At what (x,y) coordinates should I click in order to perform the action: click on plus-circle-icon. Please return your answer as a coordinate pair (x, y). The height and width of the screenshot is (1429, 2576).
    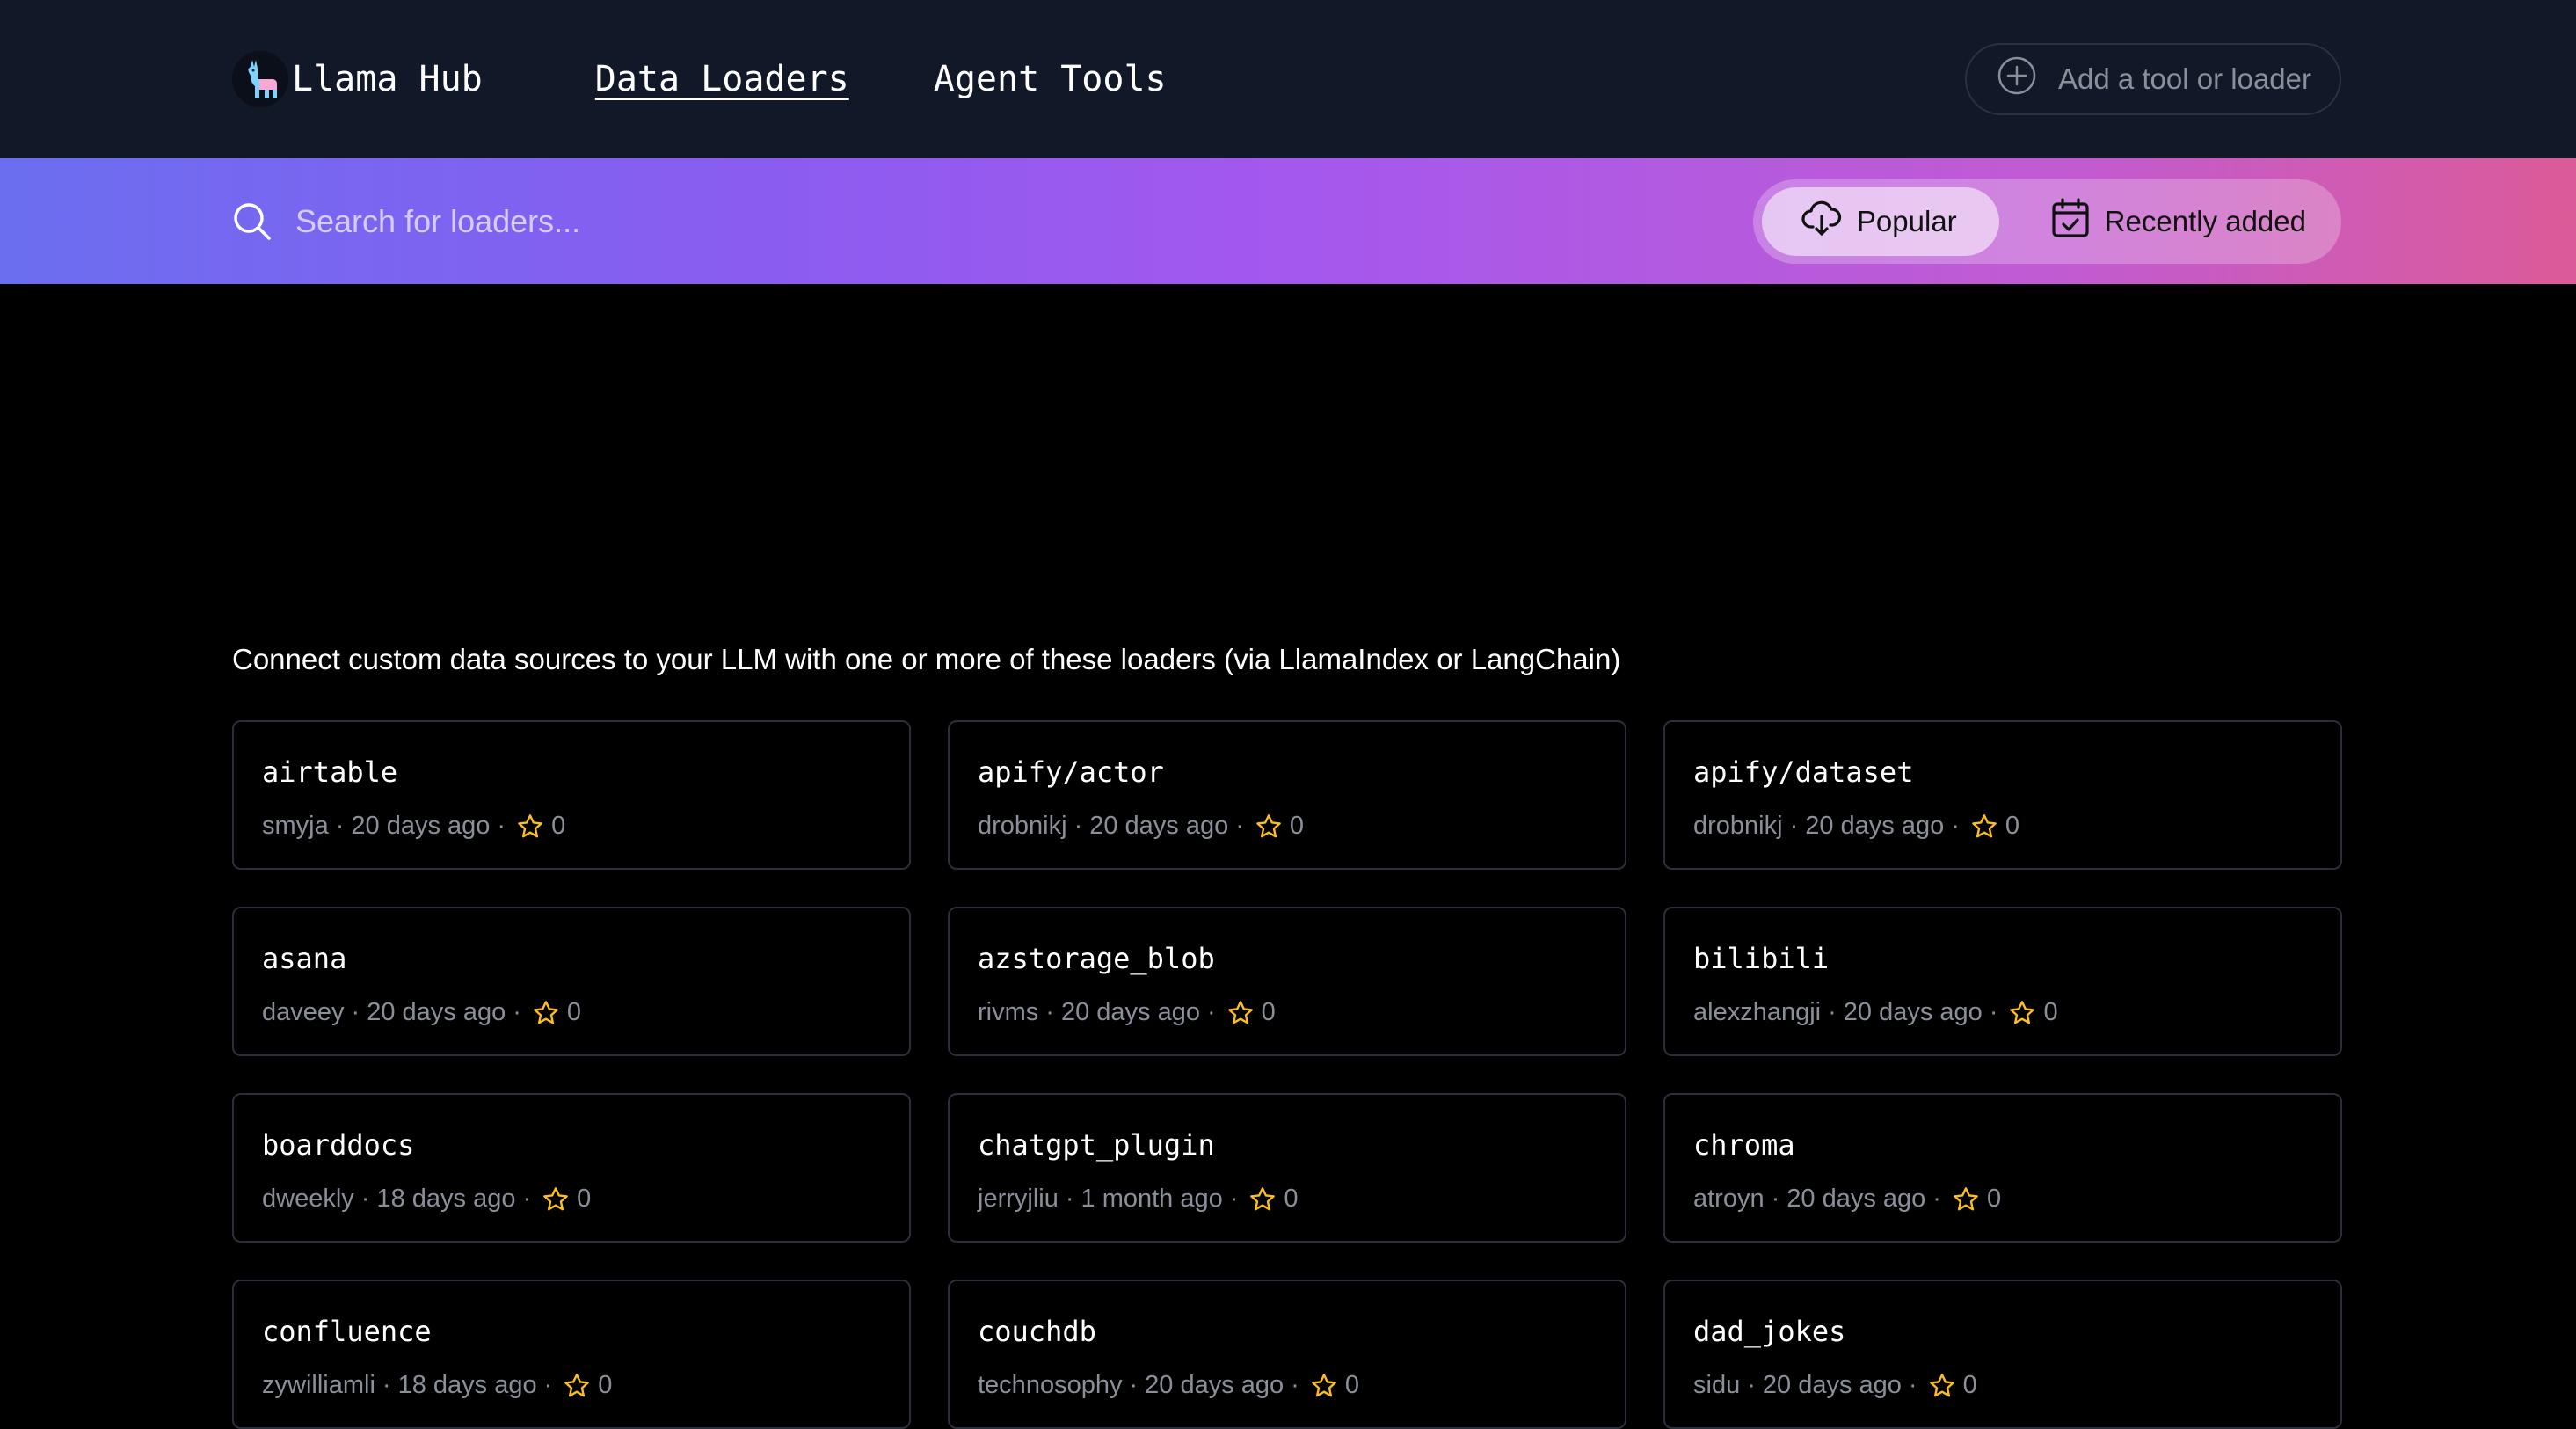
    Looking at the image, I should click on (2017, 79).